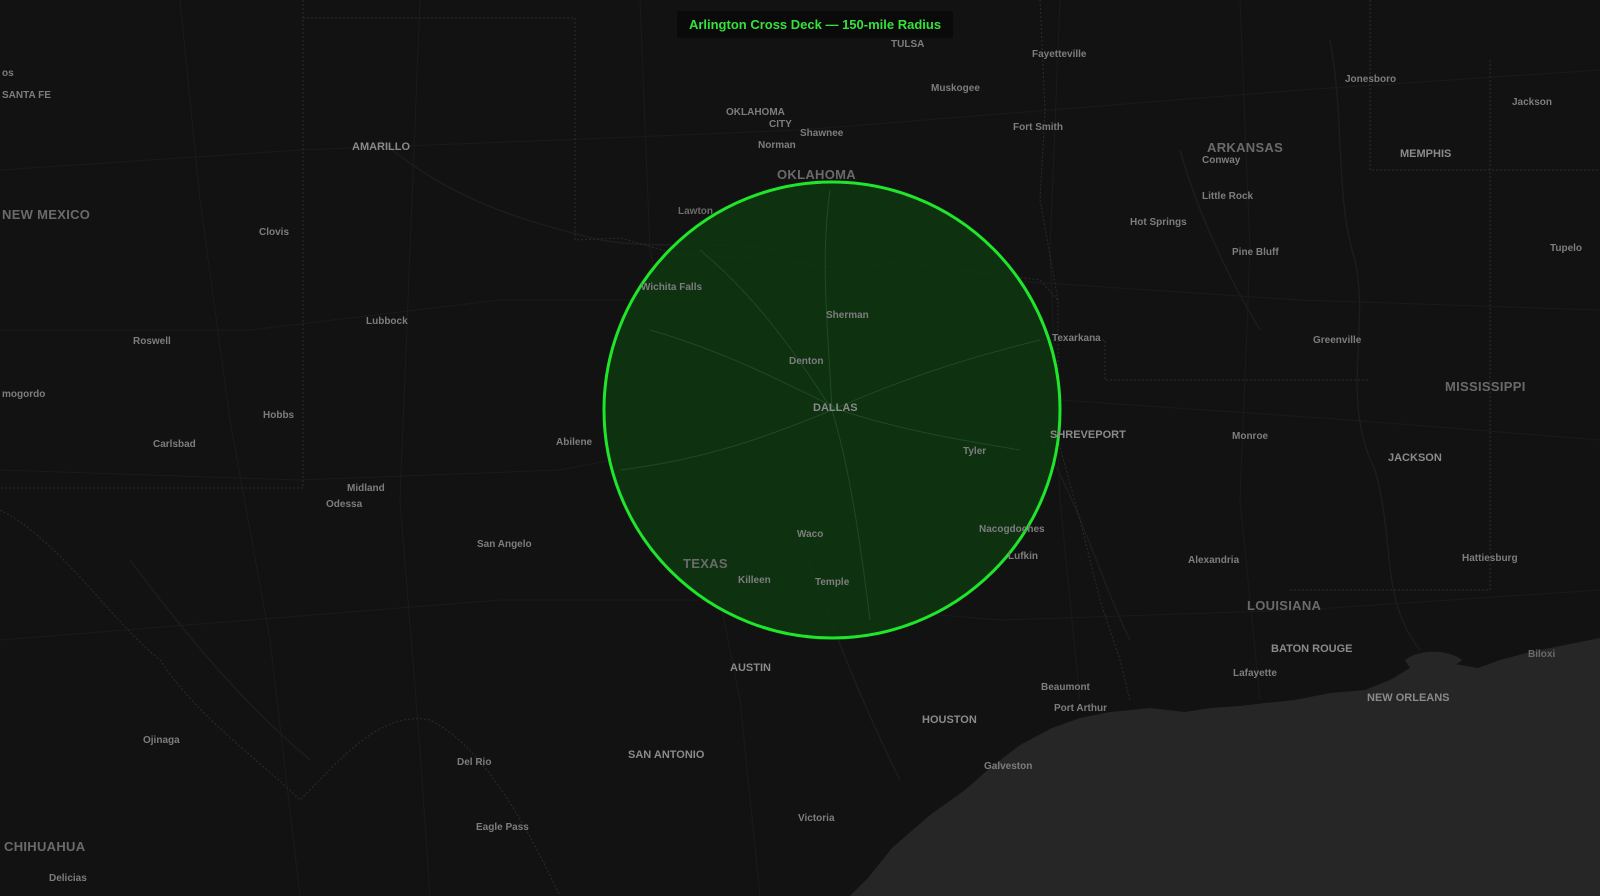  What do you see at coordinates (816, 818) in the screenshot?
I see `city-label-victoria: Victoria` at bounding box center [816, 818].